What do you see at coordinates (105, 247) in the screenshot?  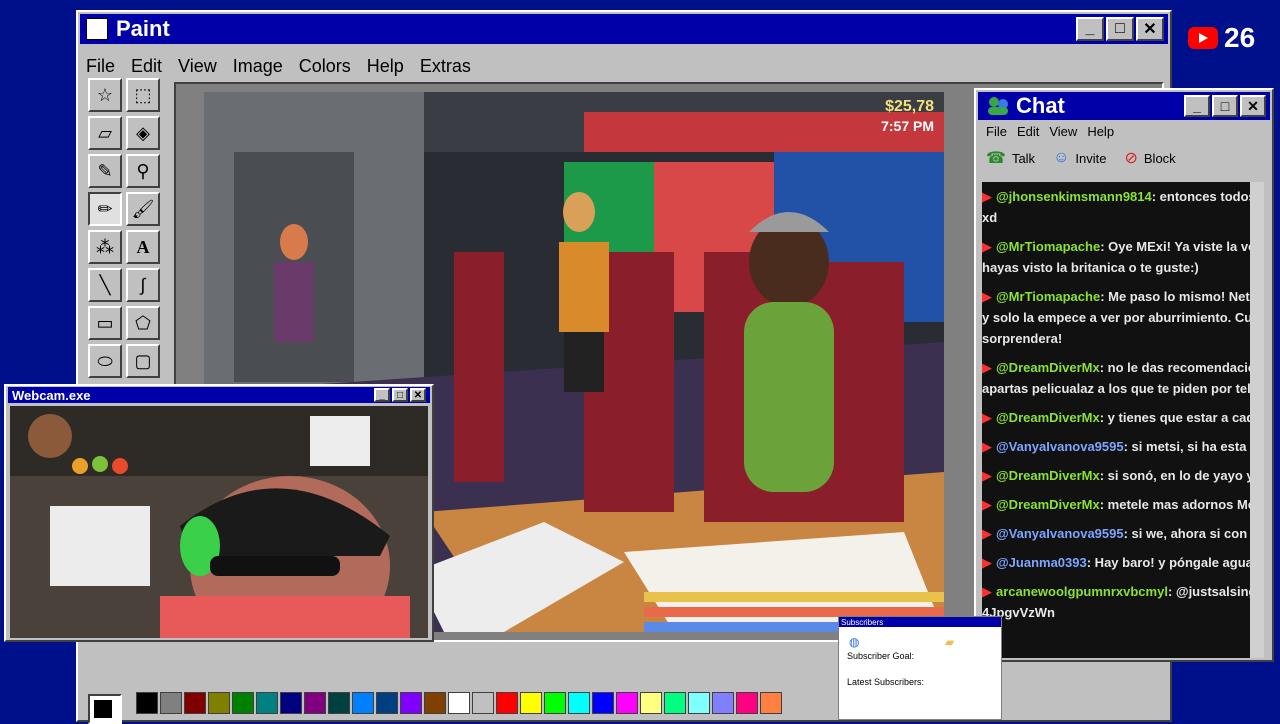 I see `airbrush-icon: ⁂` at bounding box center [105, 247].